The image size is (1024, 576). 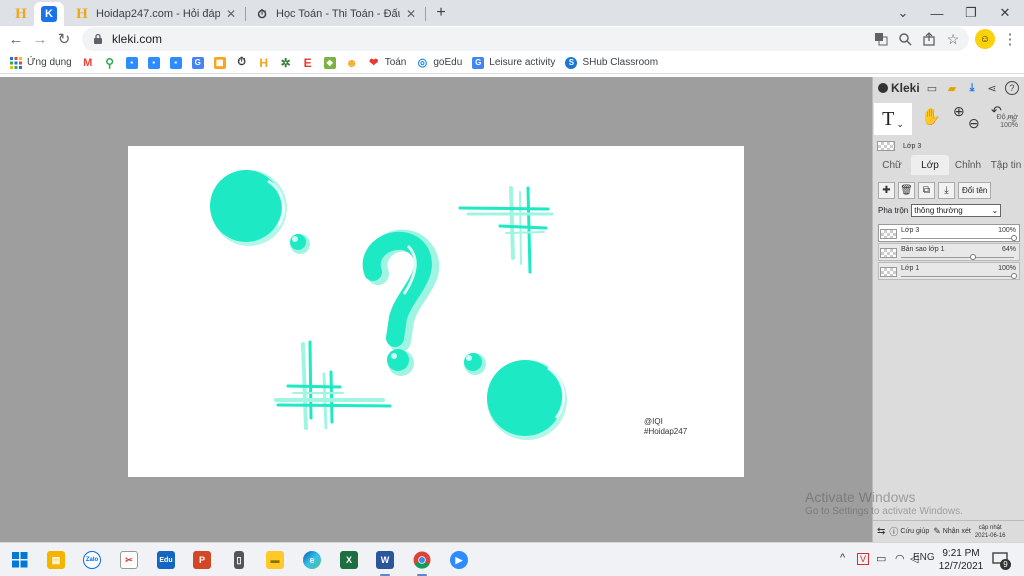 I want to click on taskbar-phone: ▯, so click(x=239, y=560).